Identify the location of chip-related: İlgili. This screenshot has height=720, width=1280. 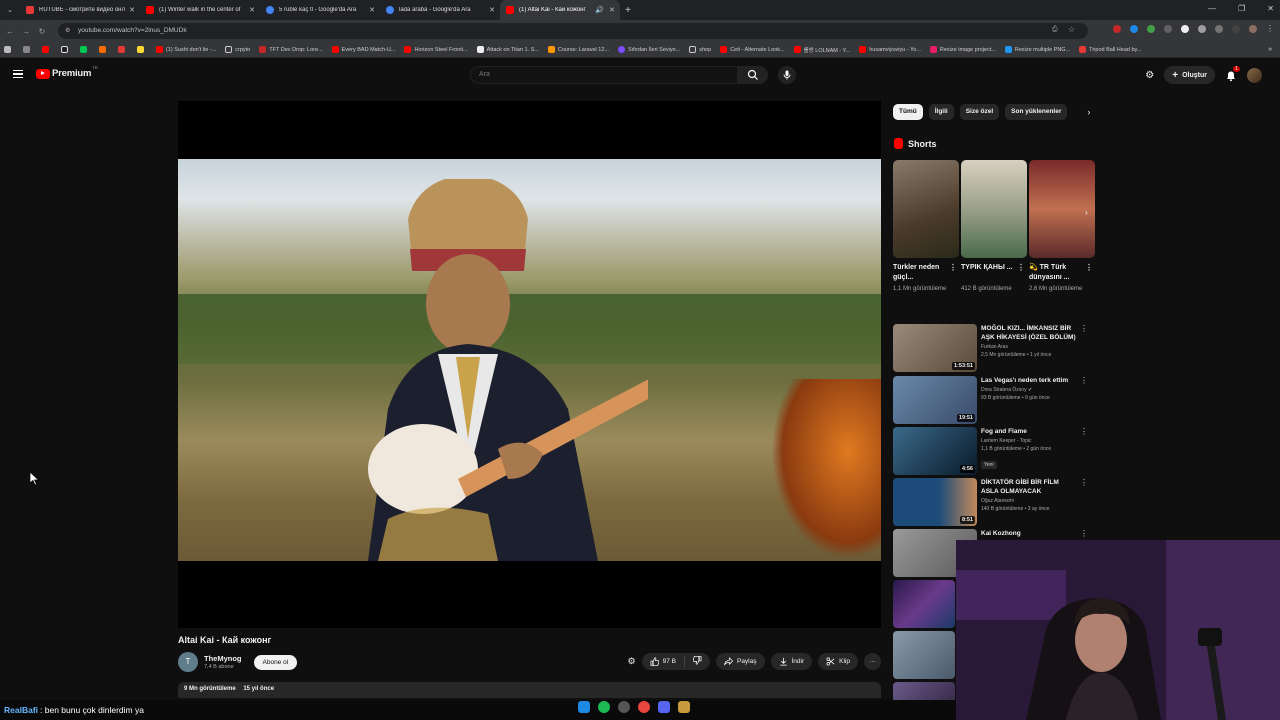
(941, 112).